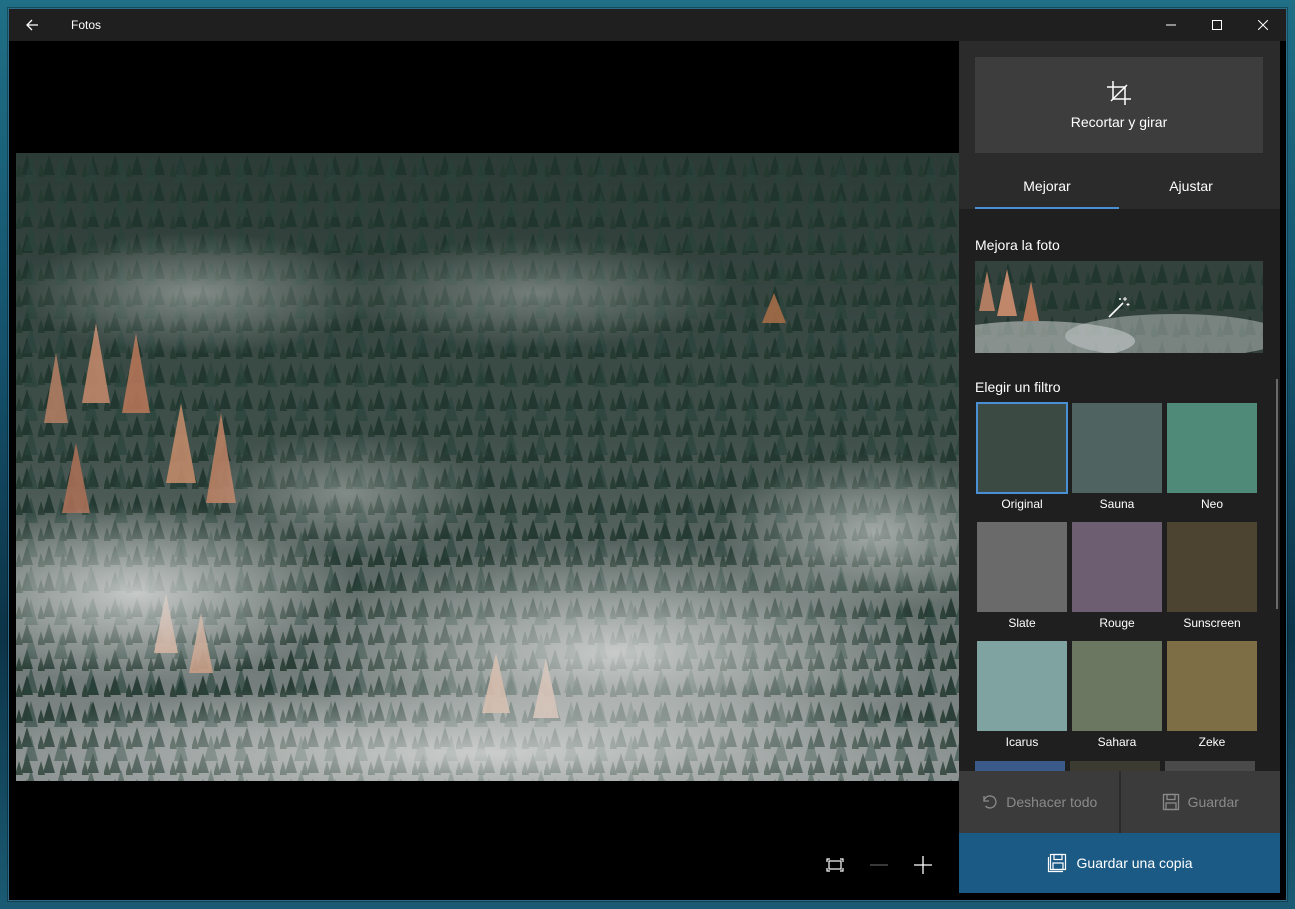 This screenshot has height=909, width=1295. I want to click on filter-zeke: Zeke, so click(1212, 695).